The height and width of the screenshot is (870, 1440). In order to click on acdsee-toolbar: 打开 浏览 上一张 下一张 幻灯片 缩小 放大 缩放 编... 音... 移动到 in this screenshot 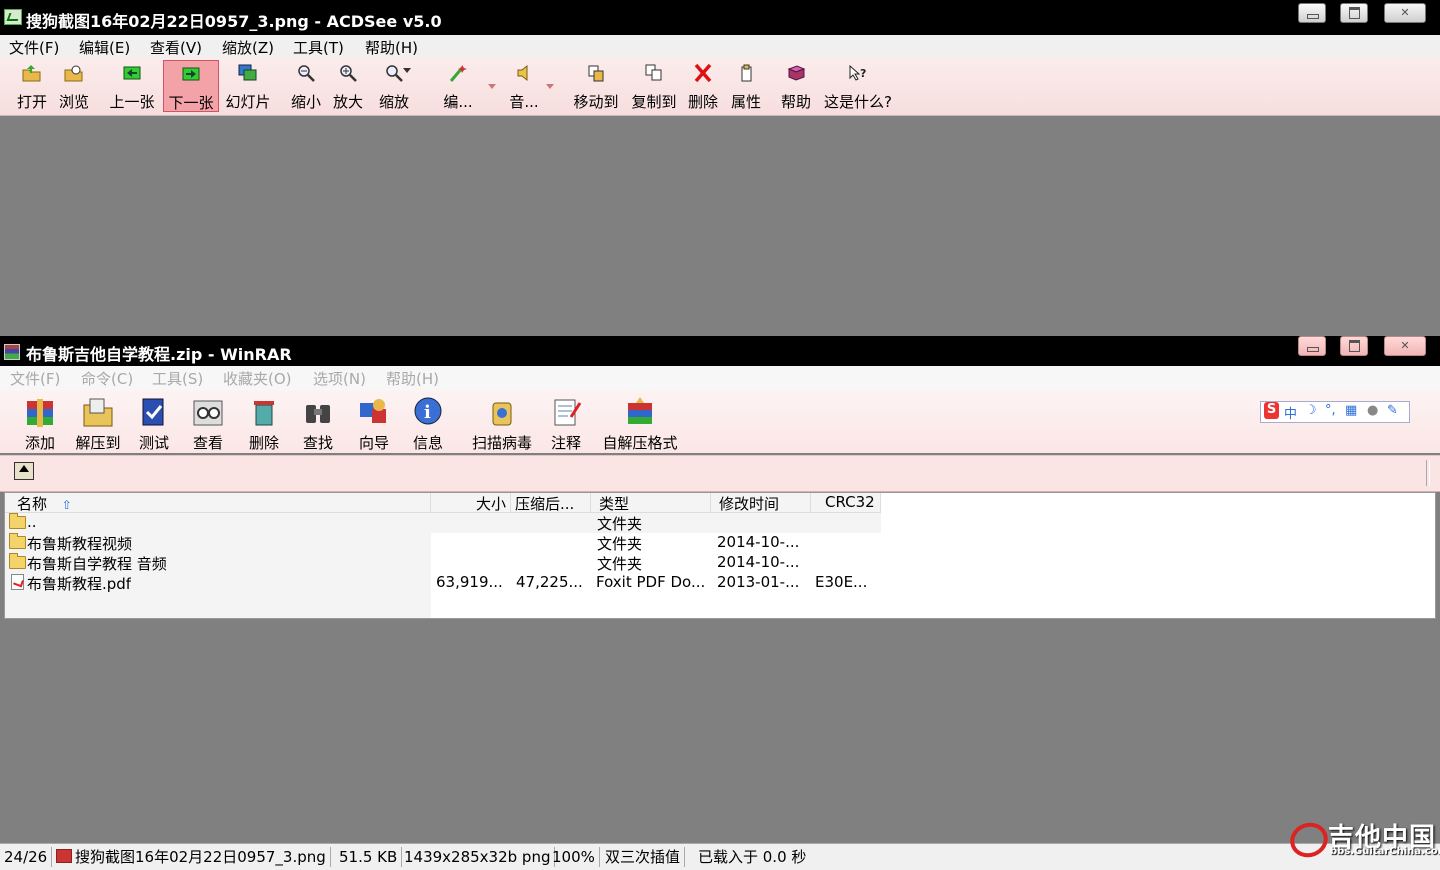, I will do `click(720, 86)`.